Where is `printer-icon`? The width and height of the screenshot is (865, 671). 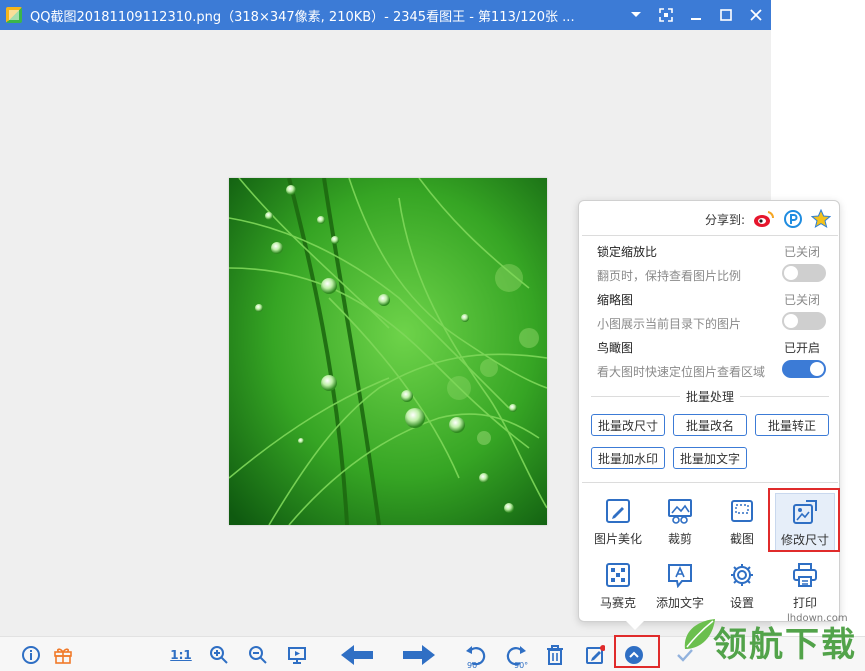
printer-icon is located at coordinates (805, 575).